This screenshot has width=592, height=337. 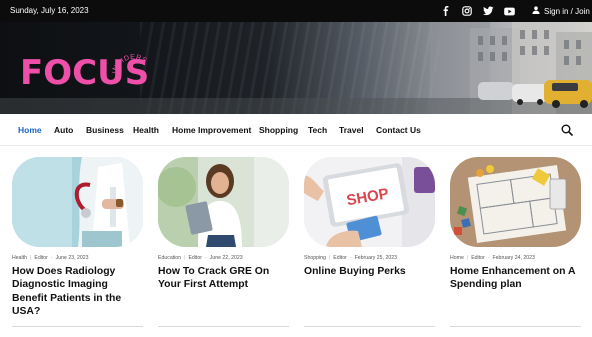 What do you see at coordinates (211, 130) in the screenshot?
I see `nav-item-home-improvement: Home Improvement` at bounding box center [211, 130].